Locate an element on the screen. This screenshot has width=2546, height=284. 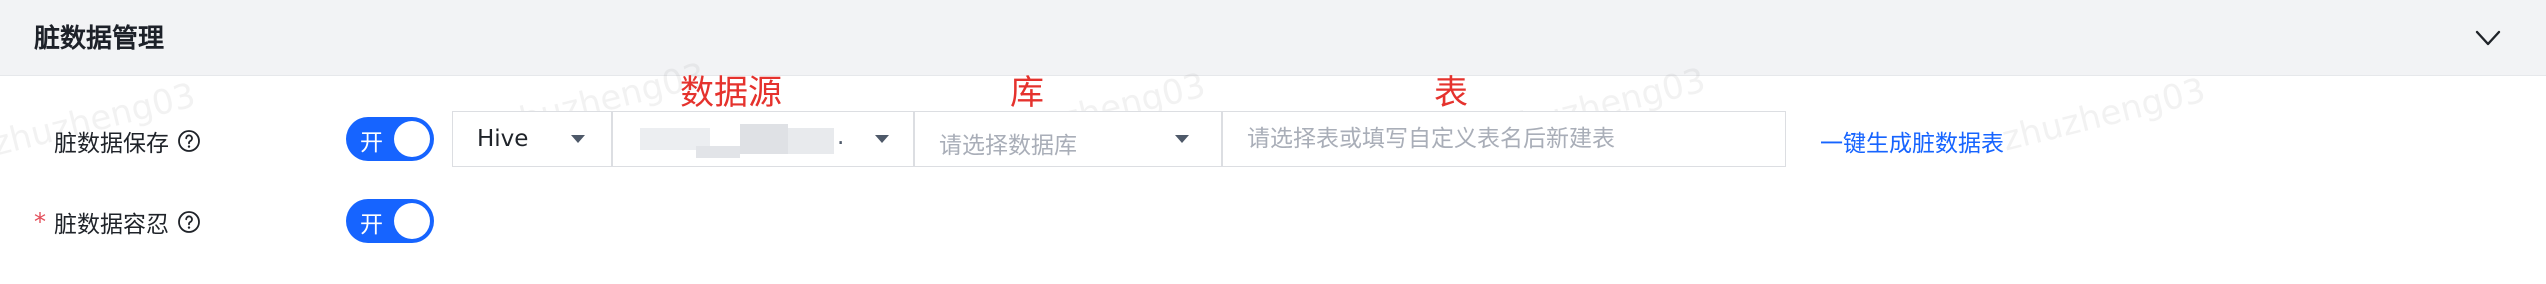
required-mark: * is located at coordinates (40, 222).